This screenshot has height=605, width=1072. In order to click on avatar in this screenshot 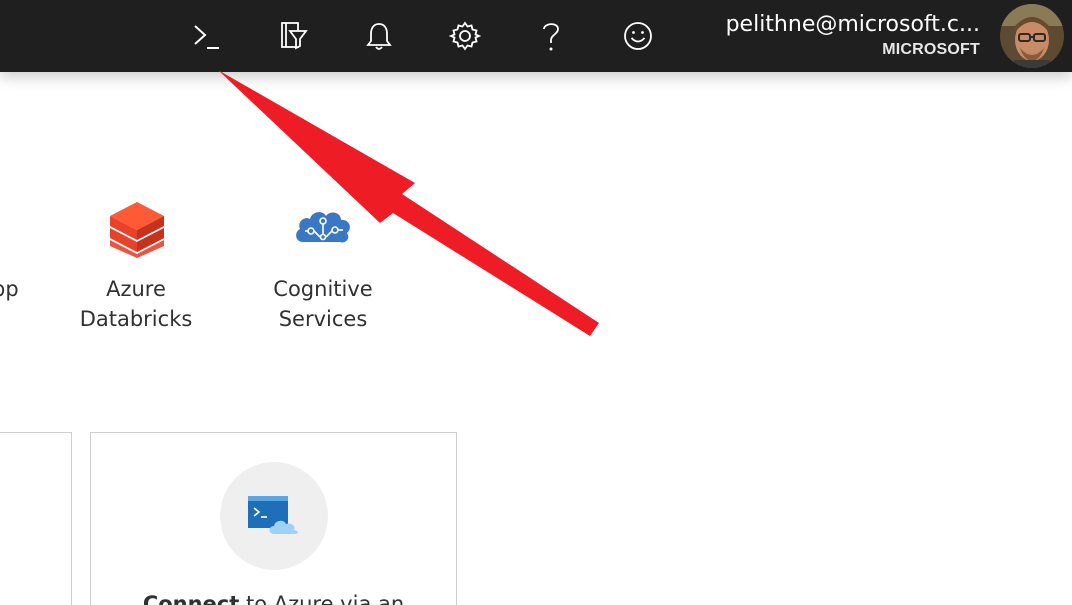, I will do `click(1032, 36)`.